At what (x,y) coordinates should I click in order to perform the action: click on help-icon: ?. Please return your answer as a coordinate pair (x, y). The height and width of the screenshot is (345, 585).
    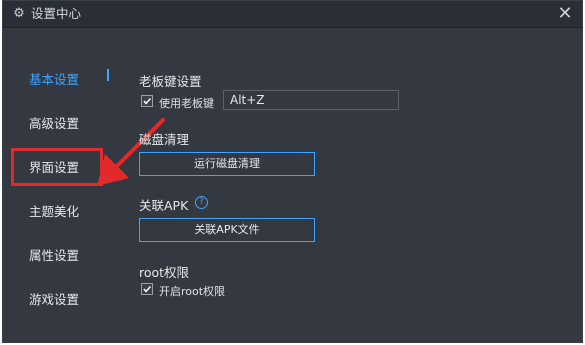
    Looking at the image, I should click on (201, 202).